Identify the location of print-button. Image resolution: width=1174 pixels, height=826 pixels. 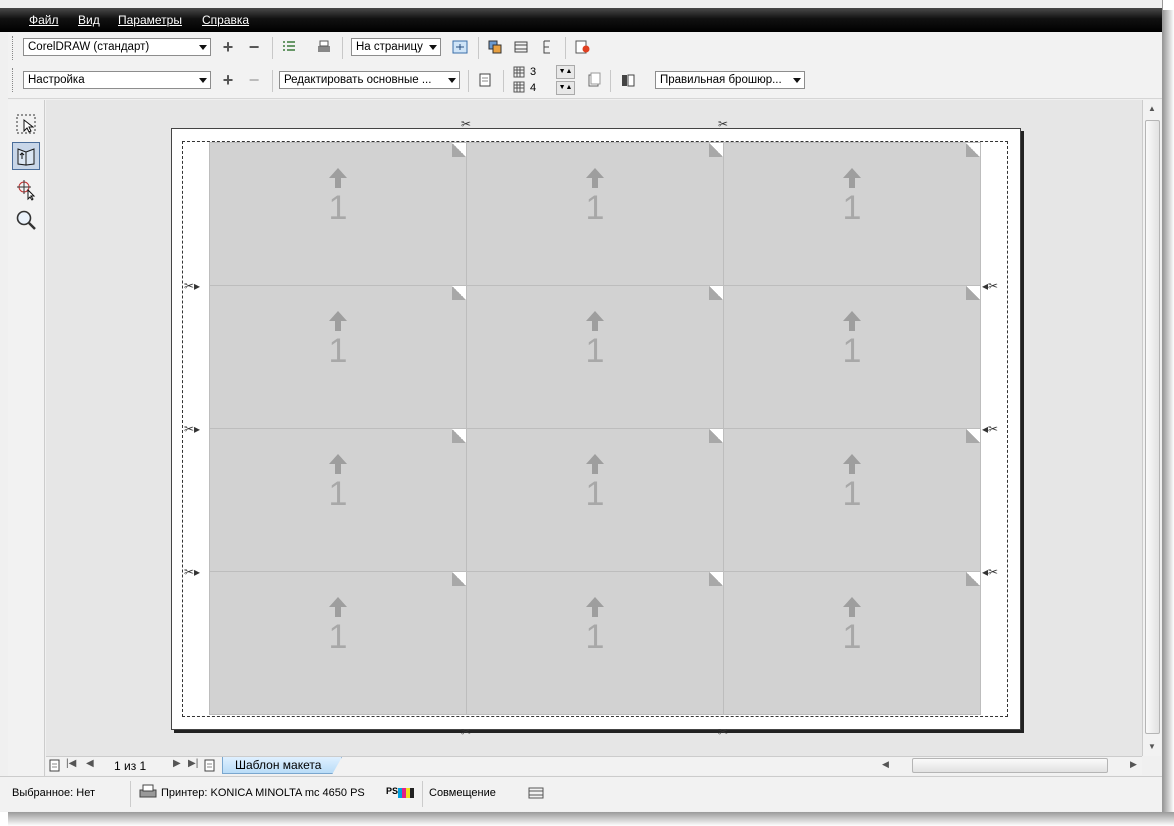
(324, 47).